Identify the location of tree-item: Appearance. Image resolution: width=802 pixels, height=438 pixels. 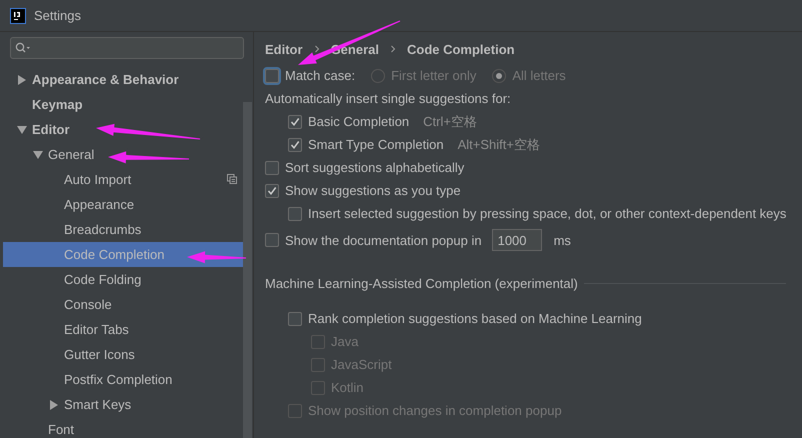
(124, 204).